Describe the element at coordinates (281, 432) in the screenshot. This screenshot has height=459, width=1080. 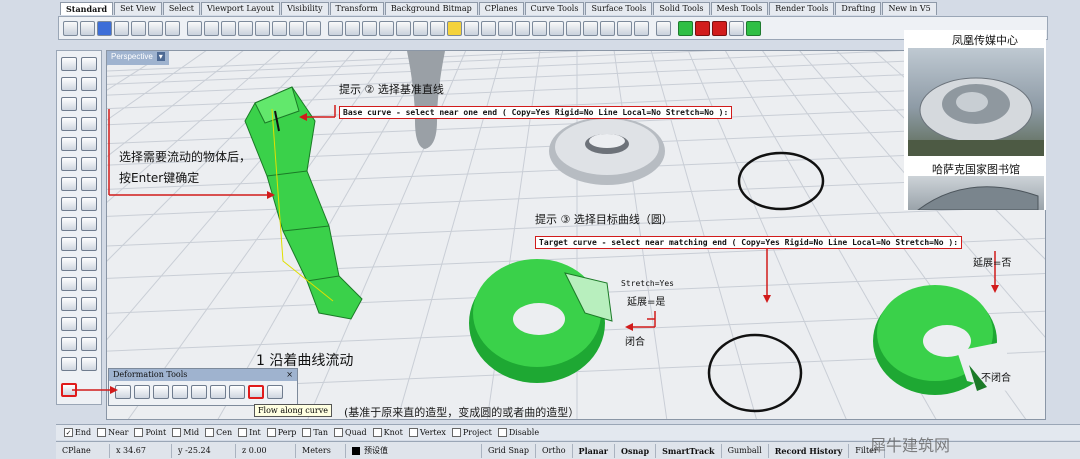
I see `osnap-perp: Perp` at that location.